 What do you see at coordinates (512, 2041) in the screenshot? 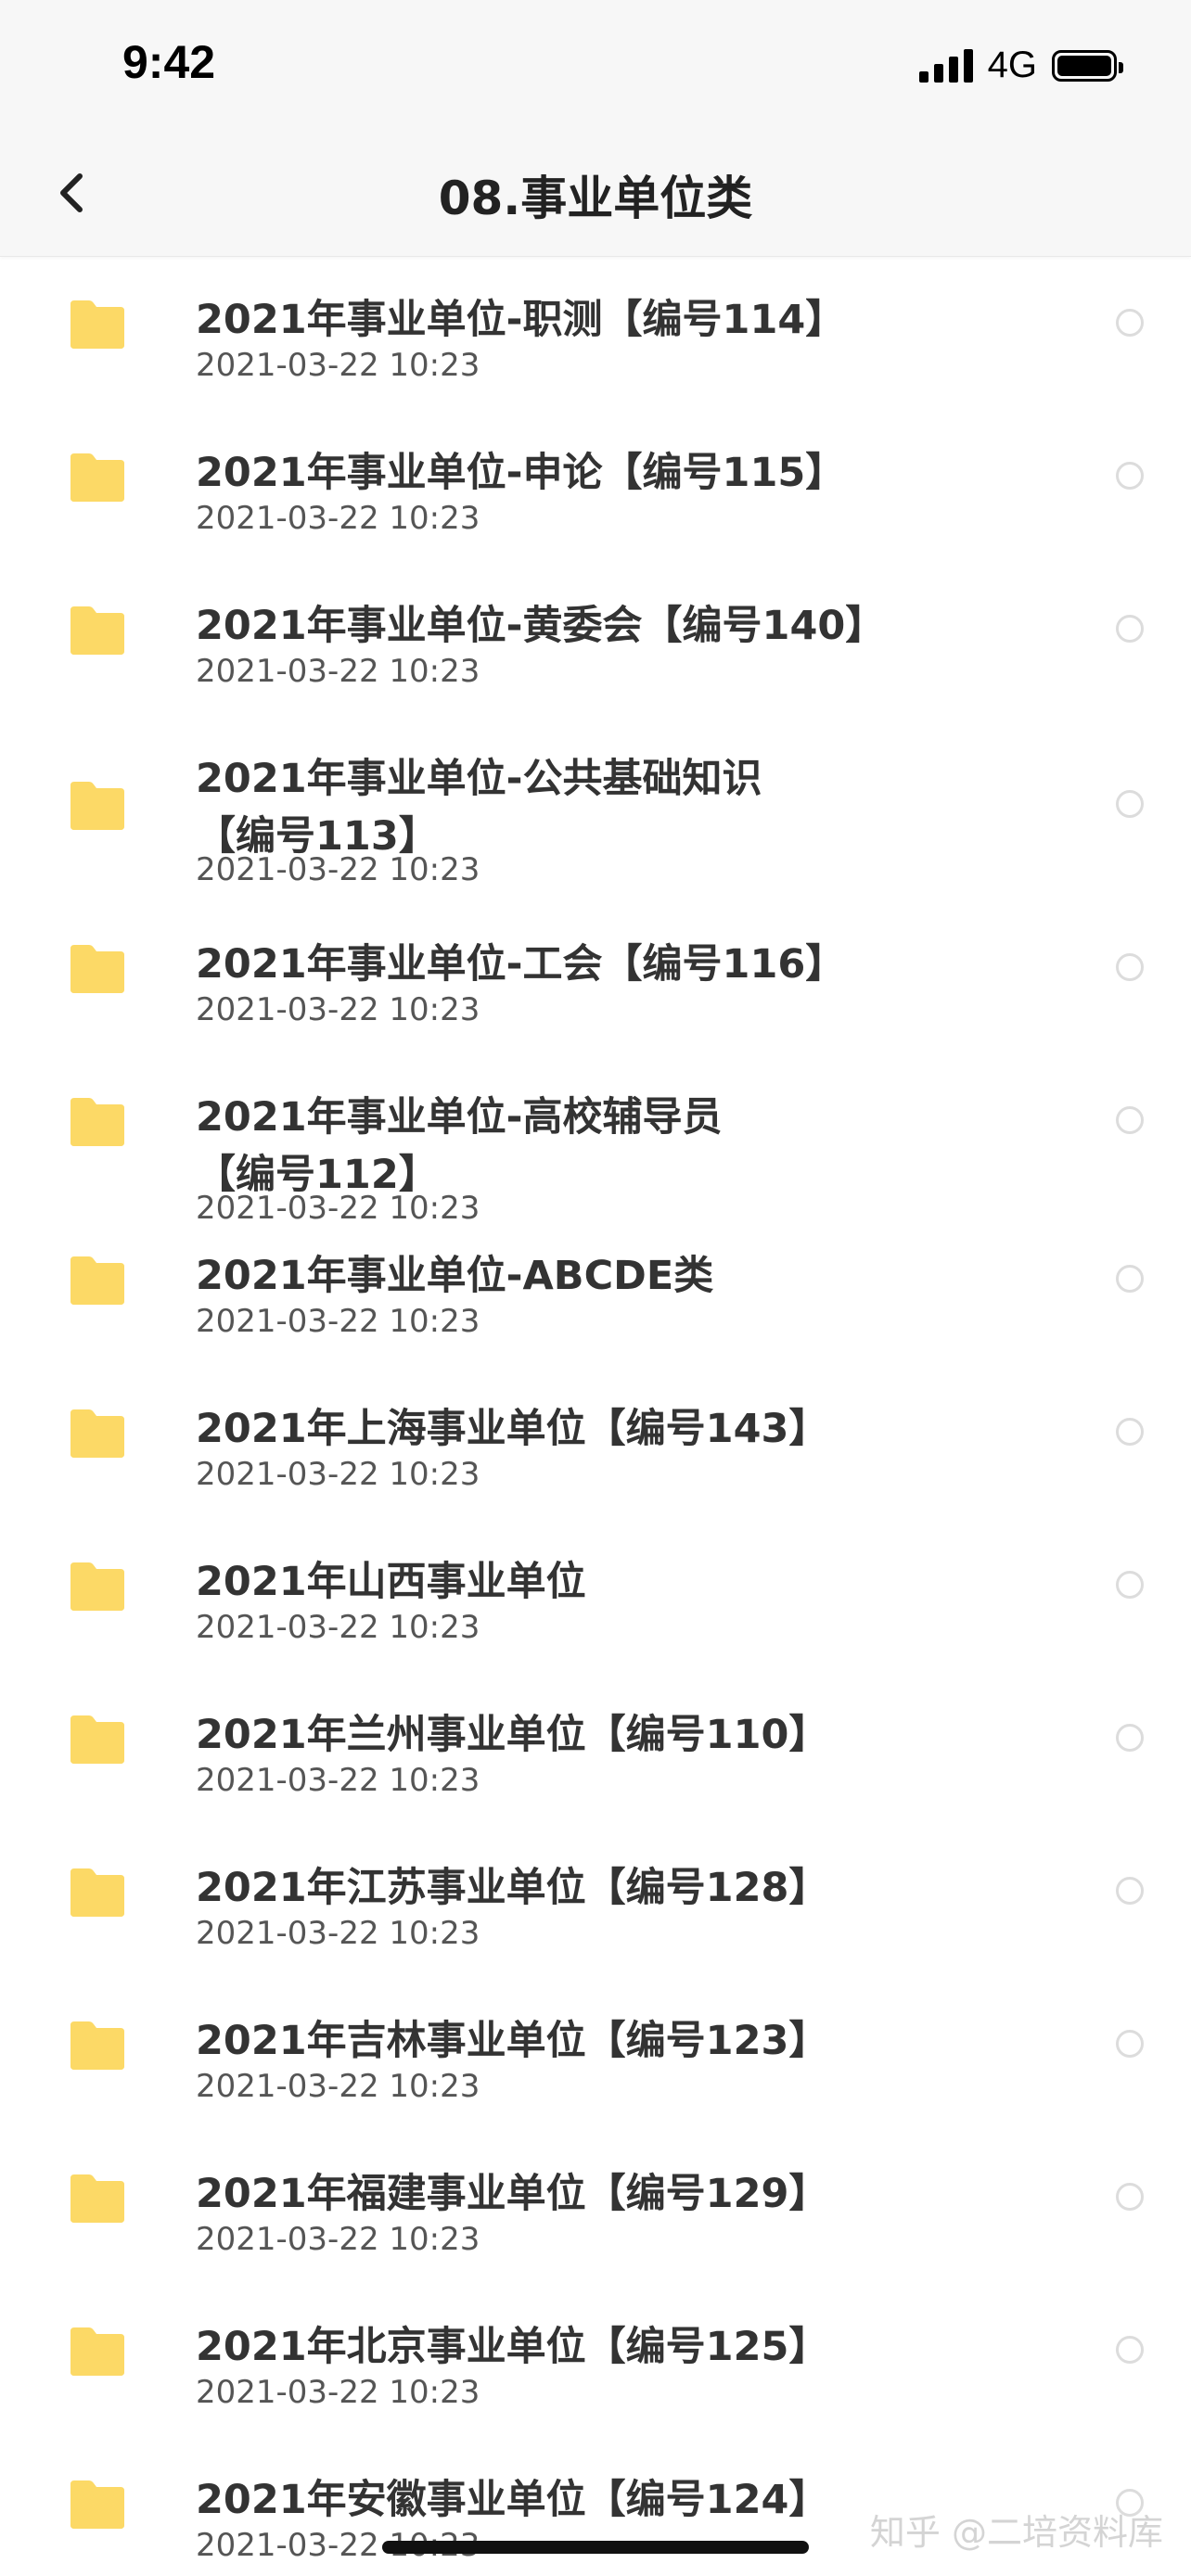
I see `item-name: 2021年吉林事业单位【编号123】` at bounding box center [512, 2041].